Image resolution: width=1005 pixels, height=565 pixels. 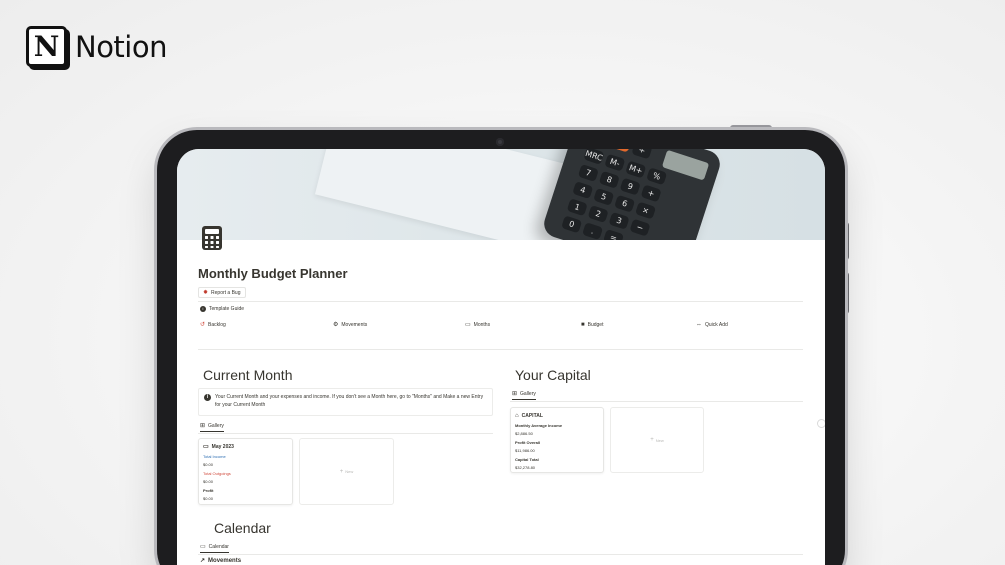 I want to click on new-capital-card-button: + New, so click(x=657, y=440).